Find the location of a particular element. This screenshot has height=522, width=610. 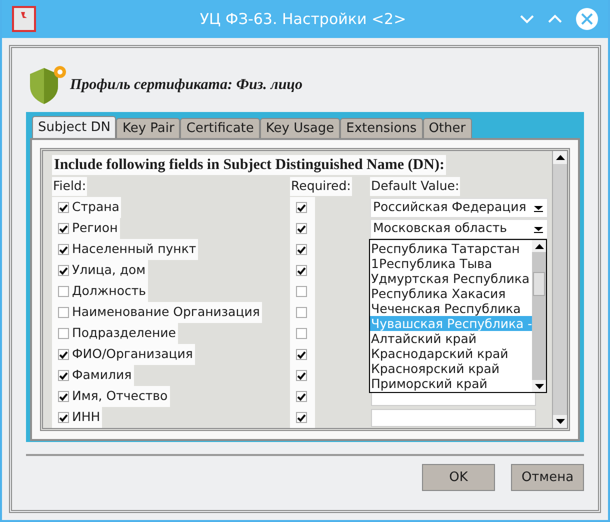

field-label: Имя, Отчество is located at coordinates (120, 396).